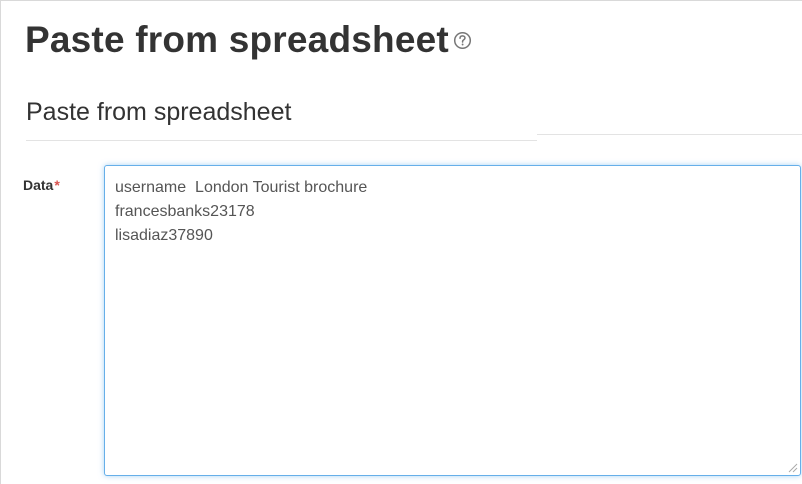 The image size is (802, 484). I want to click on question-circle-icon, so click(462, 40).